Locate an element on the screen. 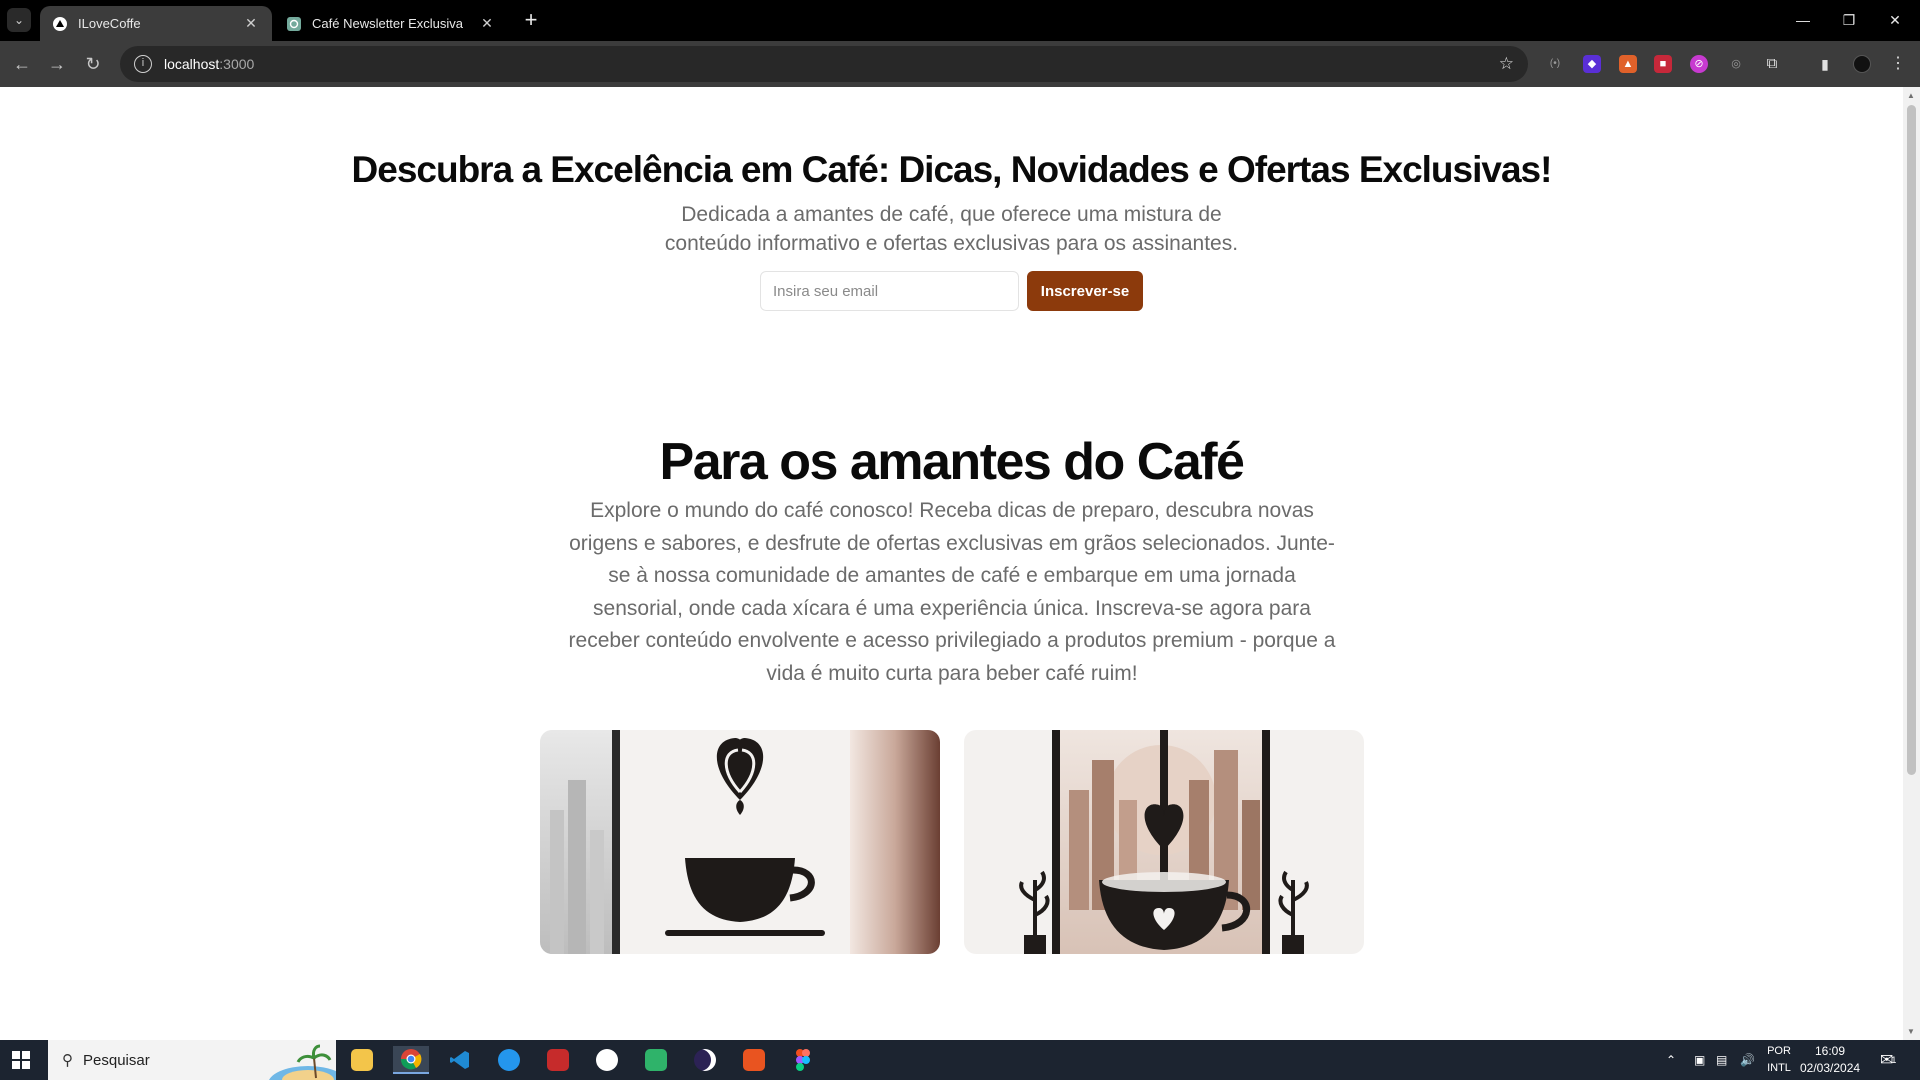 This screenshot has height=1080, width=1920. email-input is located at coordinates (889, 291).